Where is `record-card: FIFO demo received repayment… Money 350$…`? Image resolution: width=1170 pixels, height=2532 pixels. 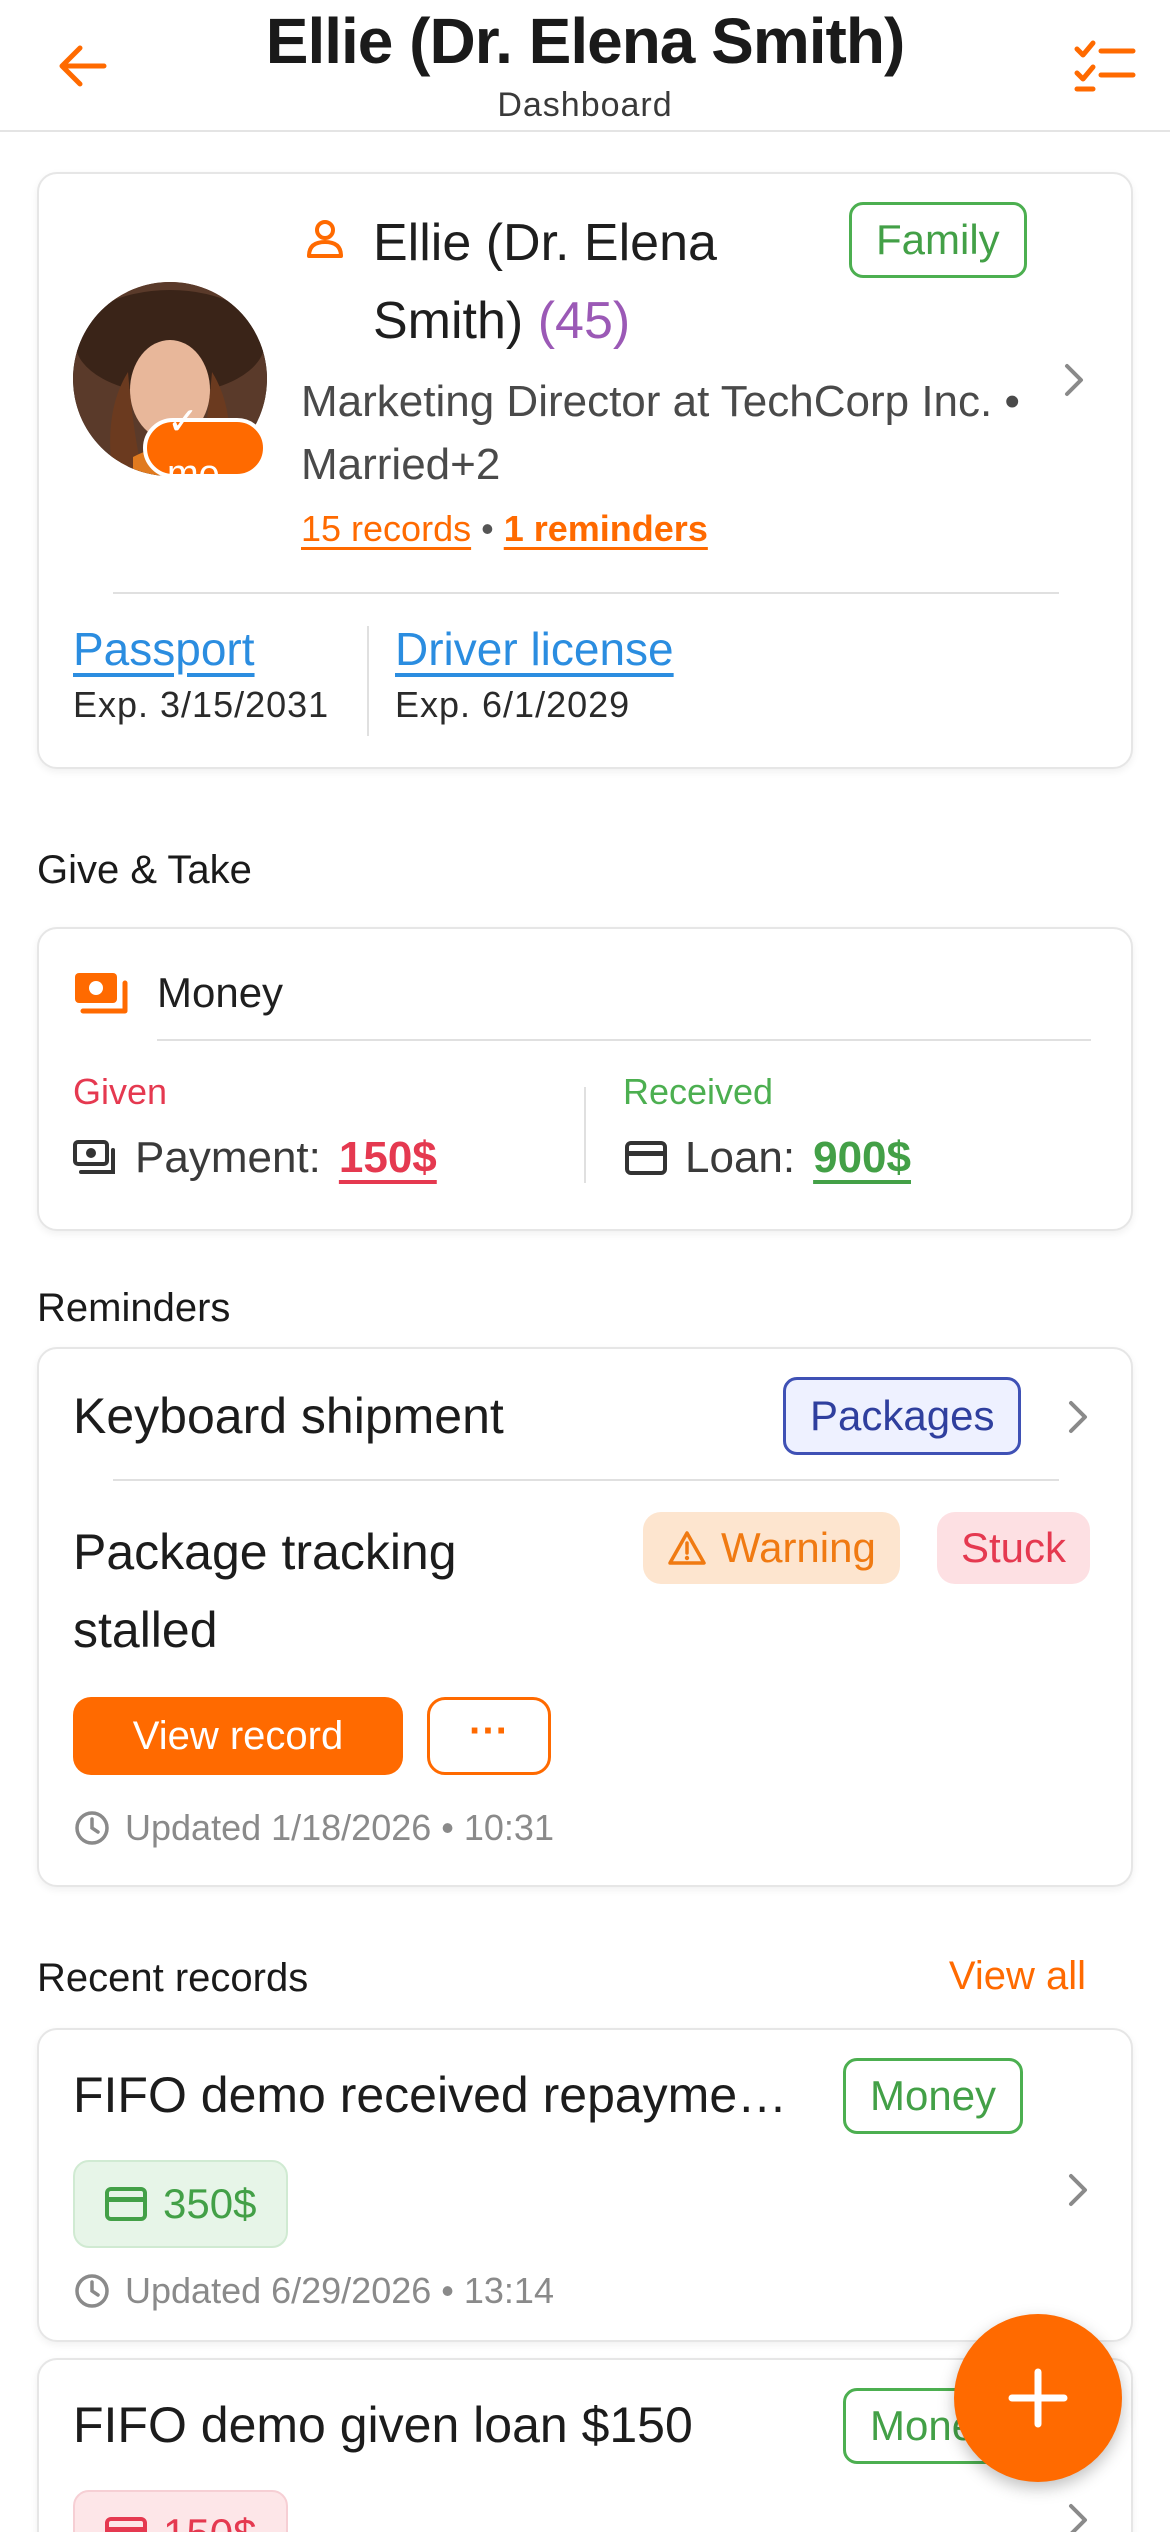
record-card: FIFO demo received repayment… Money 350$… is located at coordinates (585, 2185).